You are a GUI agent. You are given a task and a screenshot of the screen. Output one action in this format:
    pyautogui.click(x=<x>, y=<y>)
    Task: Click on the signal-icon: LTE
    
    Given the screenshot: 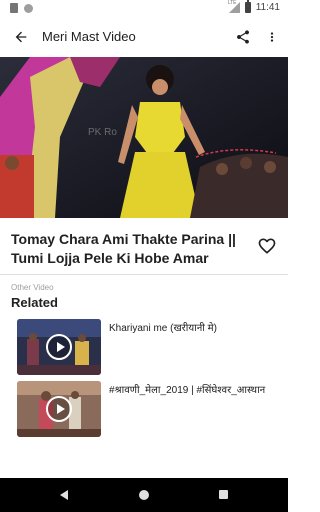 What is the action you would take?
    pyautogui.click(x=233, y=6)
    